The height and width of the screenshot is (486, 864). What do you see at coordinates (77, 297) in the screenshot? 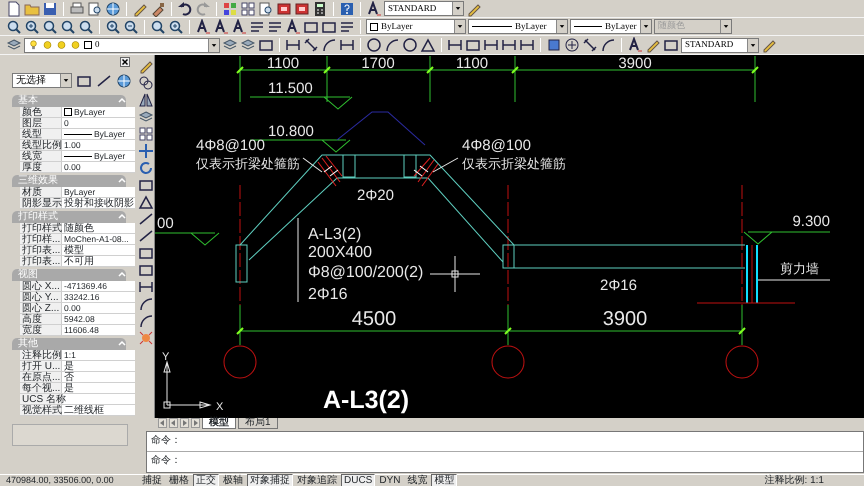
I see `property-row: 圆心 Y... 33242.16` at bounding box center [77, 297].